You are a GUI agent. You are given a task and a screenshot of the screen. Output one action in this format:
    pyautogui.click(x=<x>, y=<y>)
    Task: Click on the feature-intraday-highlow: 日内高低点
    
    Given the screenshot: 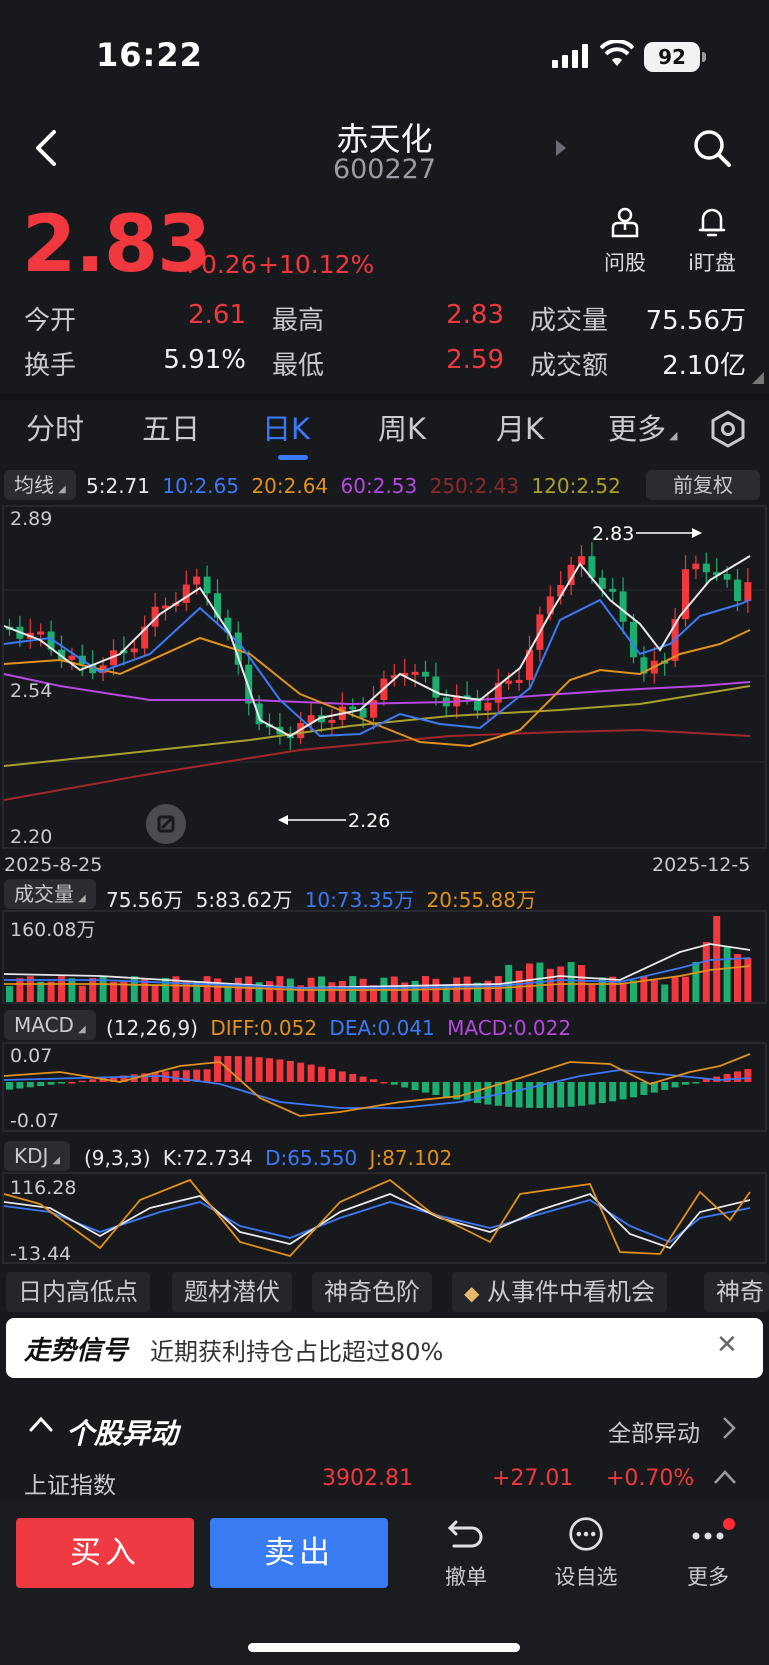 What is the action you would take?
    pyautogui.click(x=78, y=1292)
    